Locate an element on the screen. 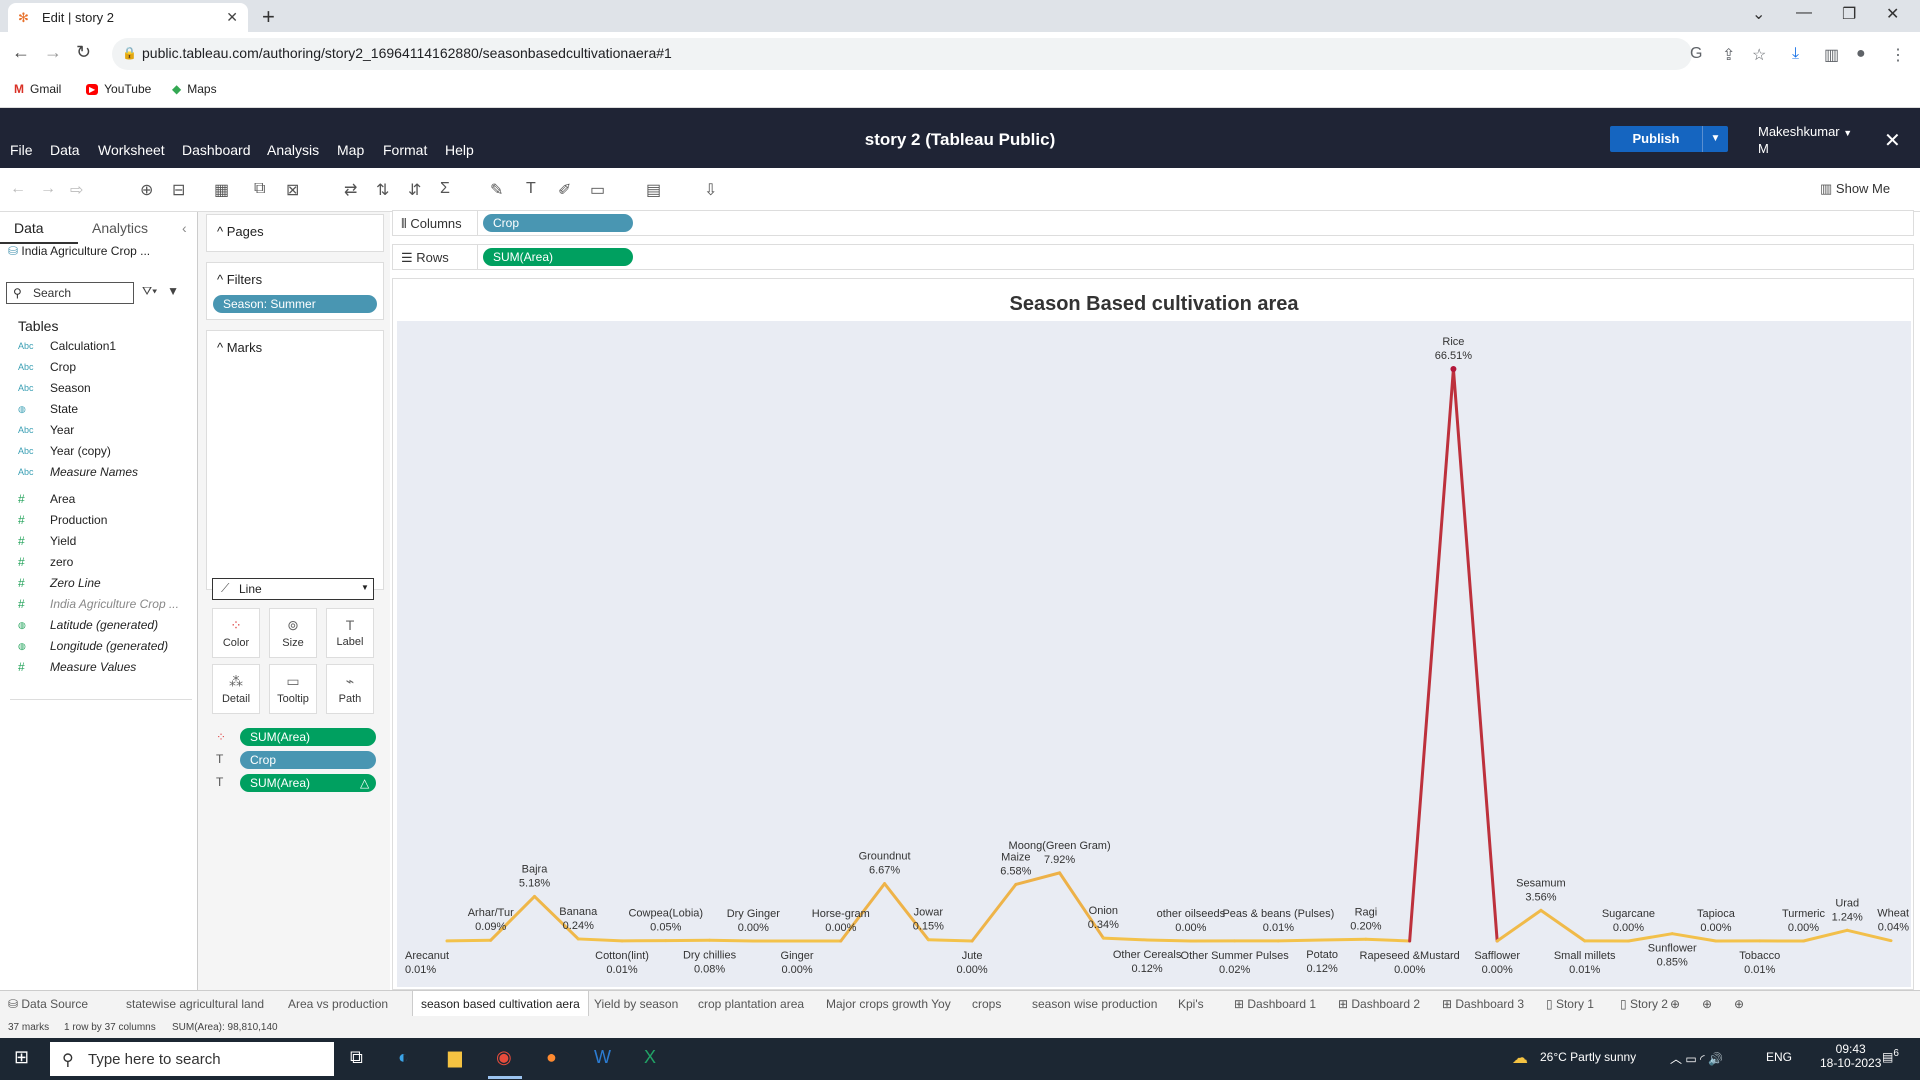 The height and width of the screenshot is (1080, 1920). sheet-tab: Yield by season is located at coordinates (636, 1004).